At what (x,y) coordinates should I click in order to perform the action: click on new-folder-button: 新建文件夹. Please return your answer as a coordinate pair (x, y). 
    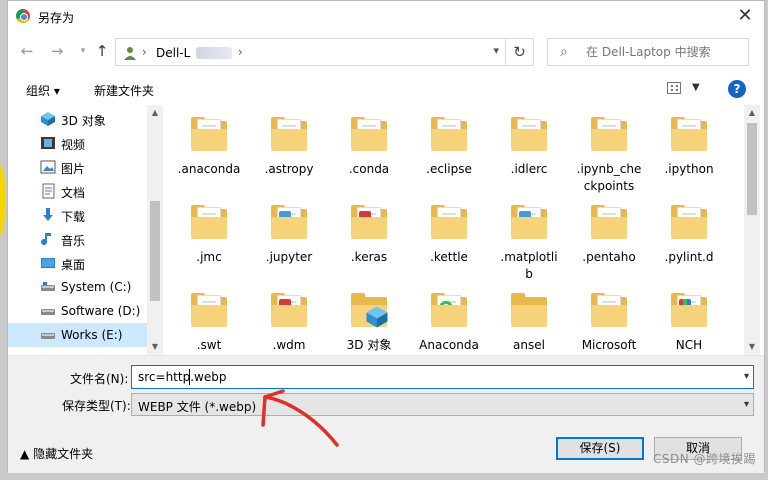
    Looking at the image, I should click on (124, 90).